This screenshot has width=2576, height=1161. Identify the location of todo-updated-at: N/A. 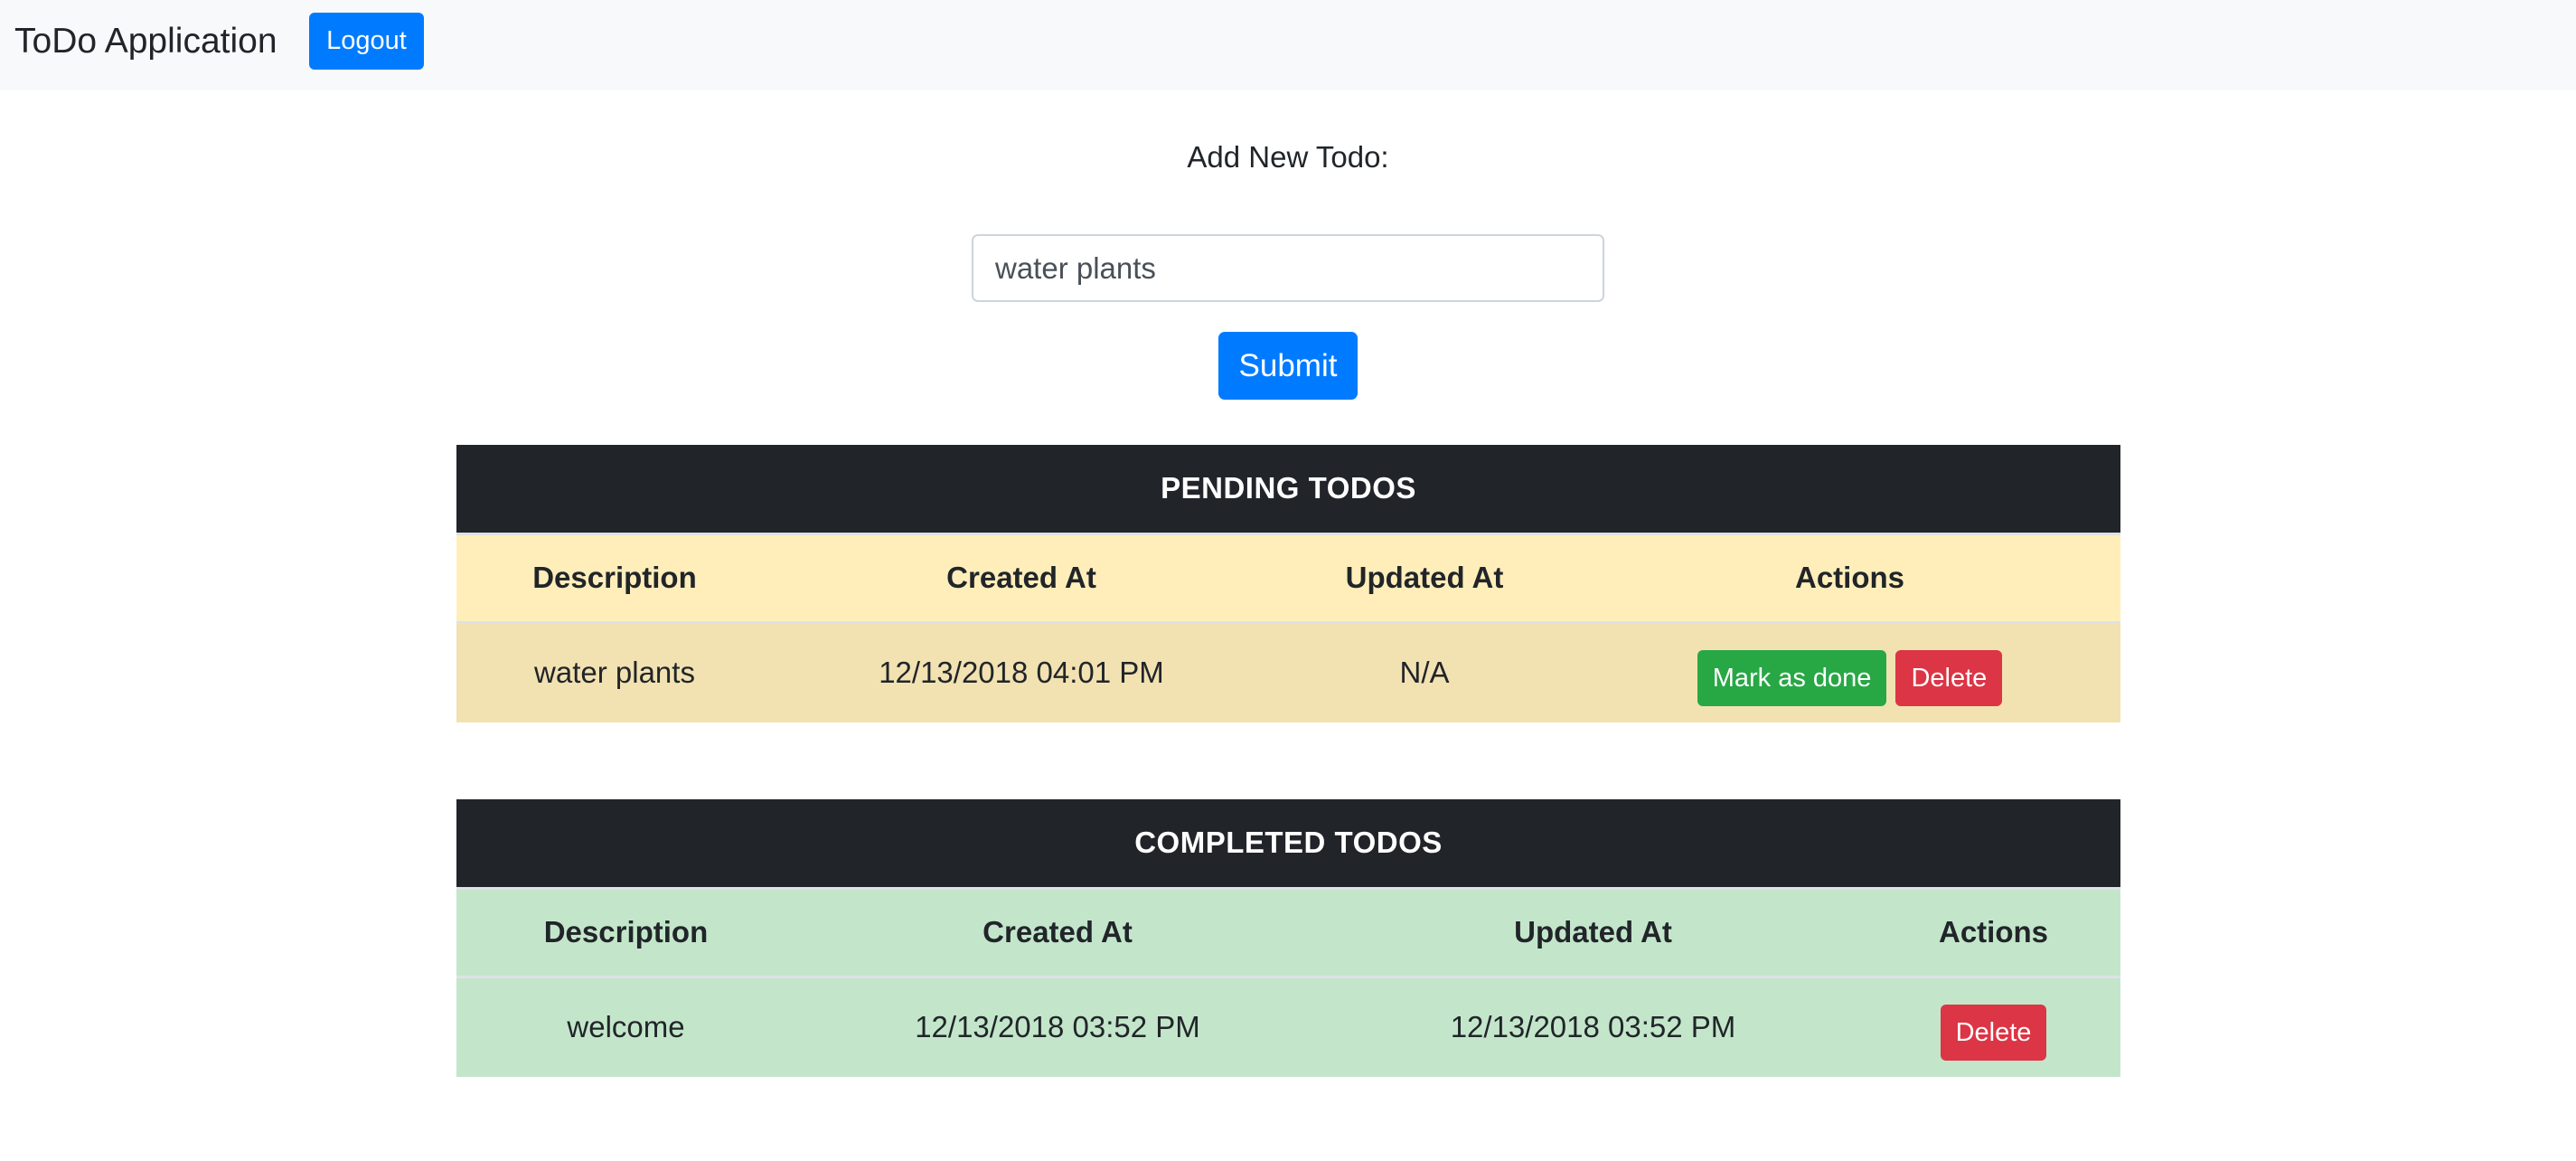
(1424, 672).